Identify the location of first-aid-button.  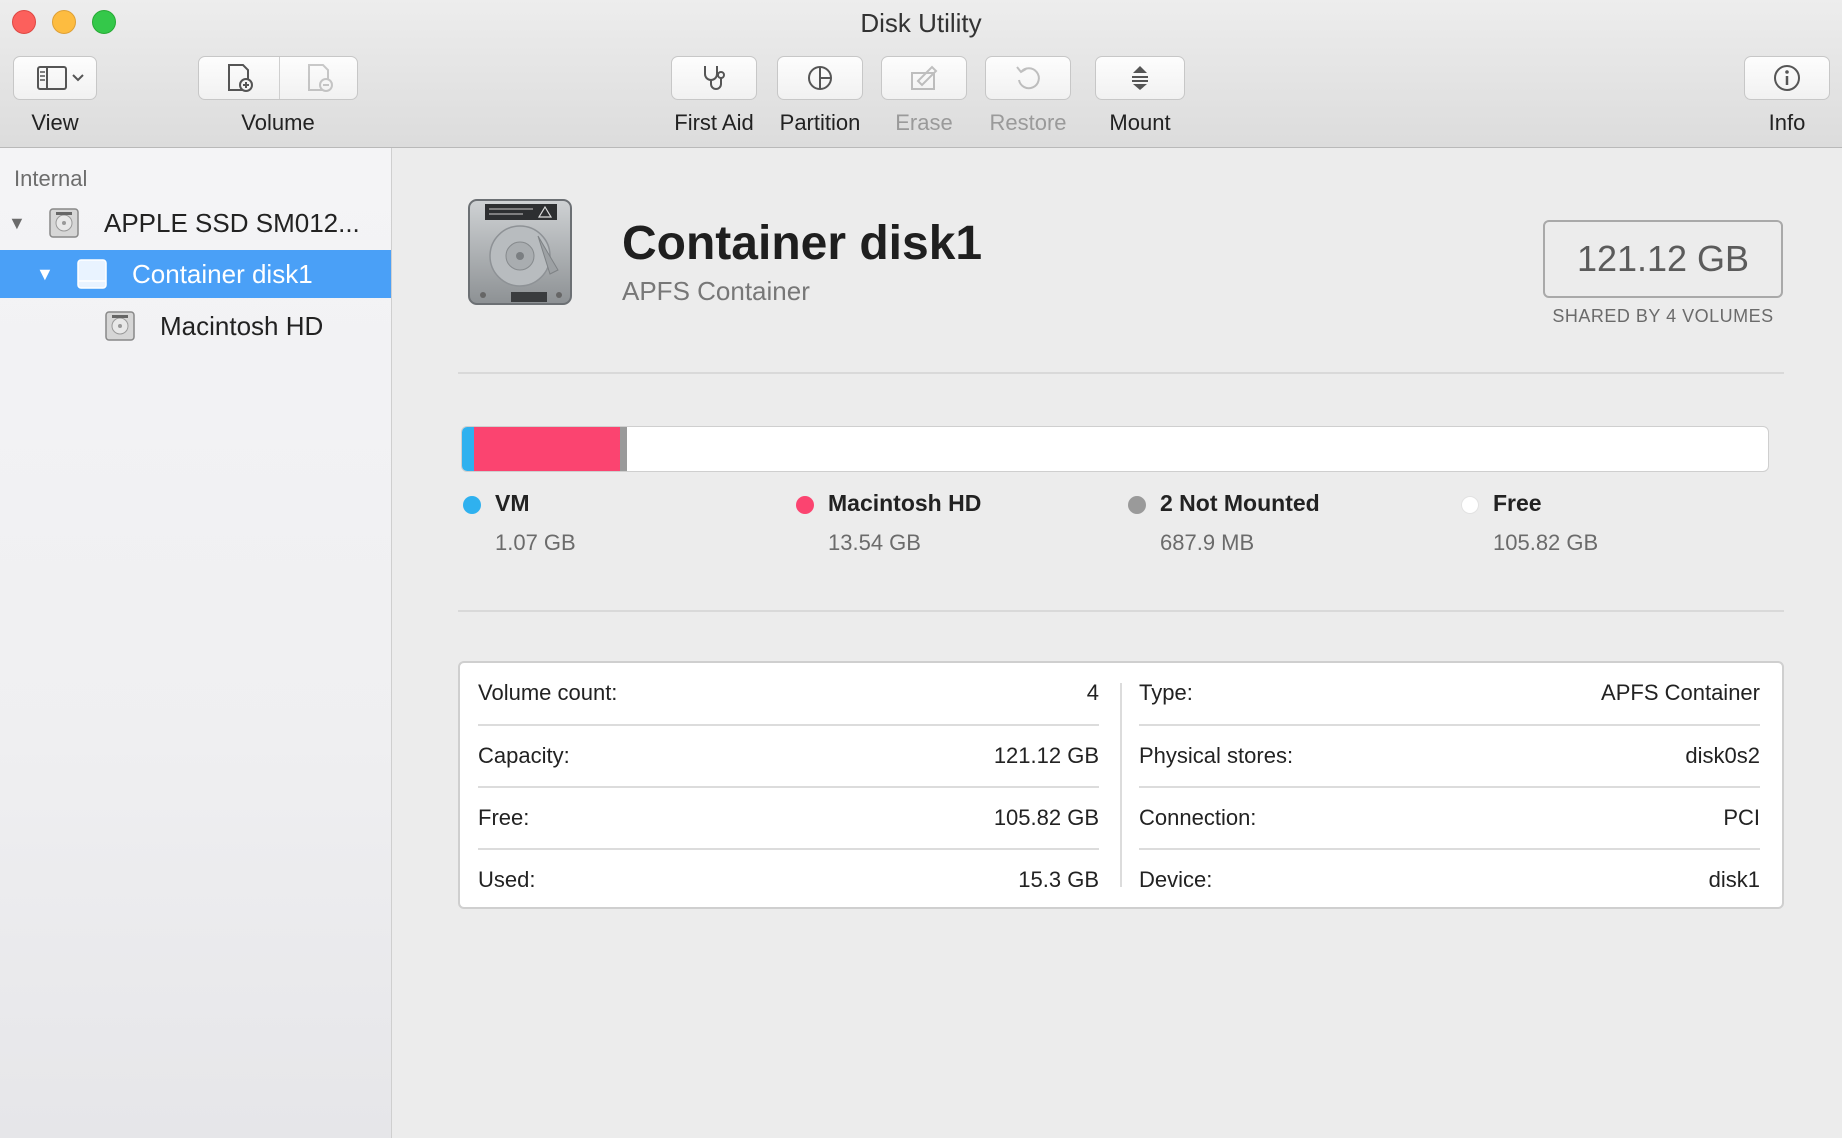
(714, 78).